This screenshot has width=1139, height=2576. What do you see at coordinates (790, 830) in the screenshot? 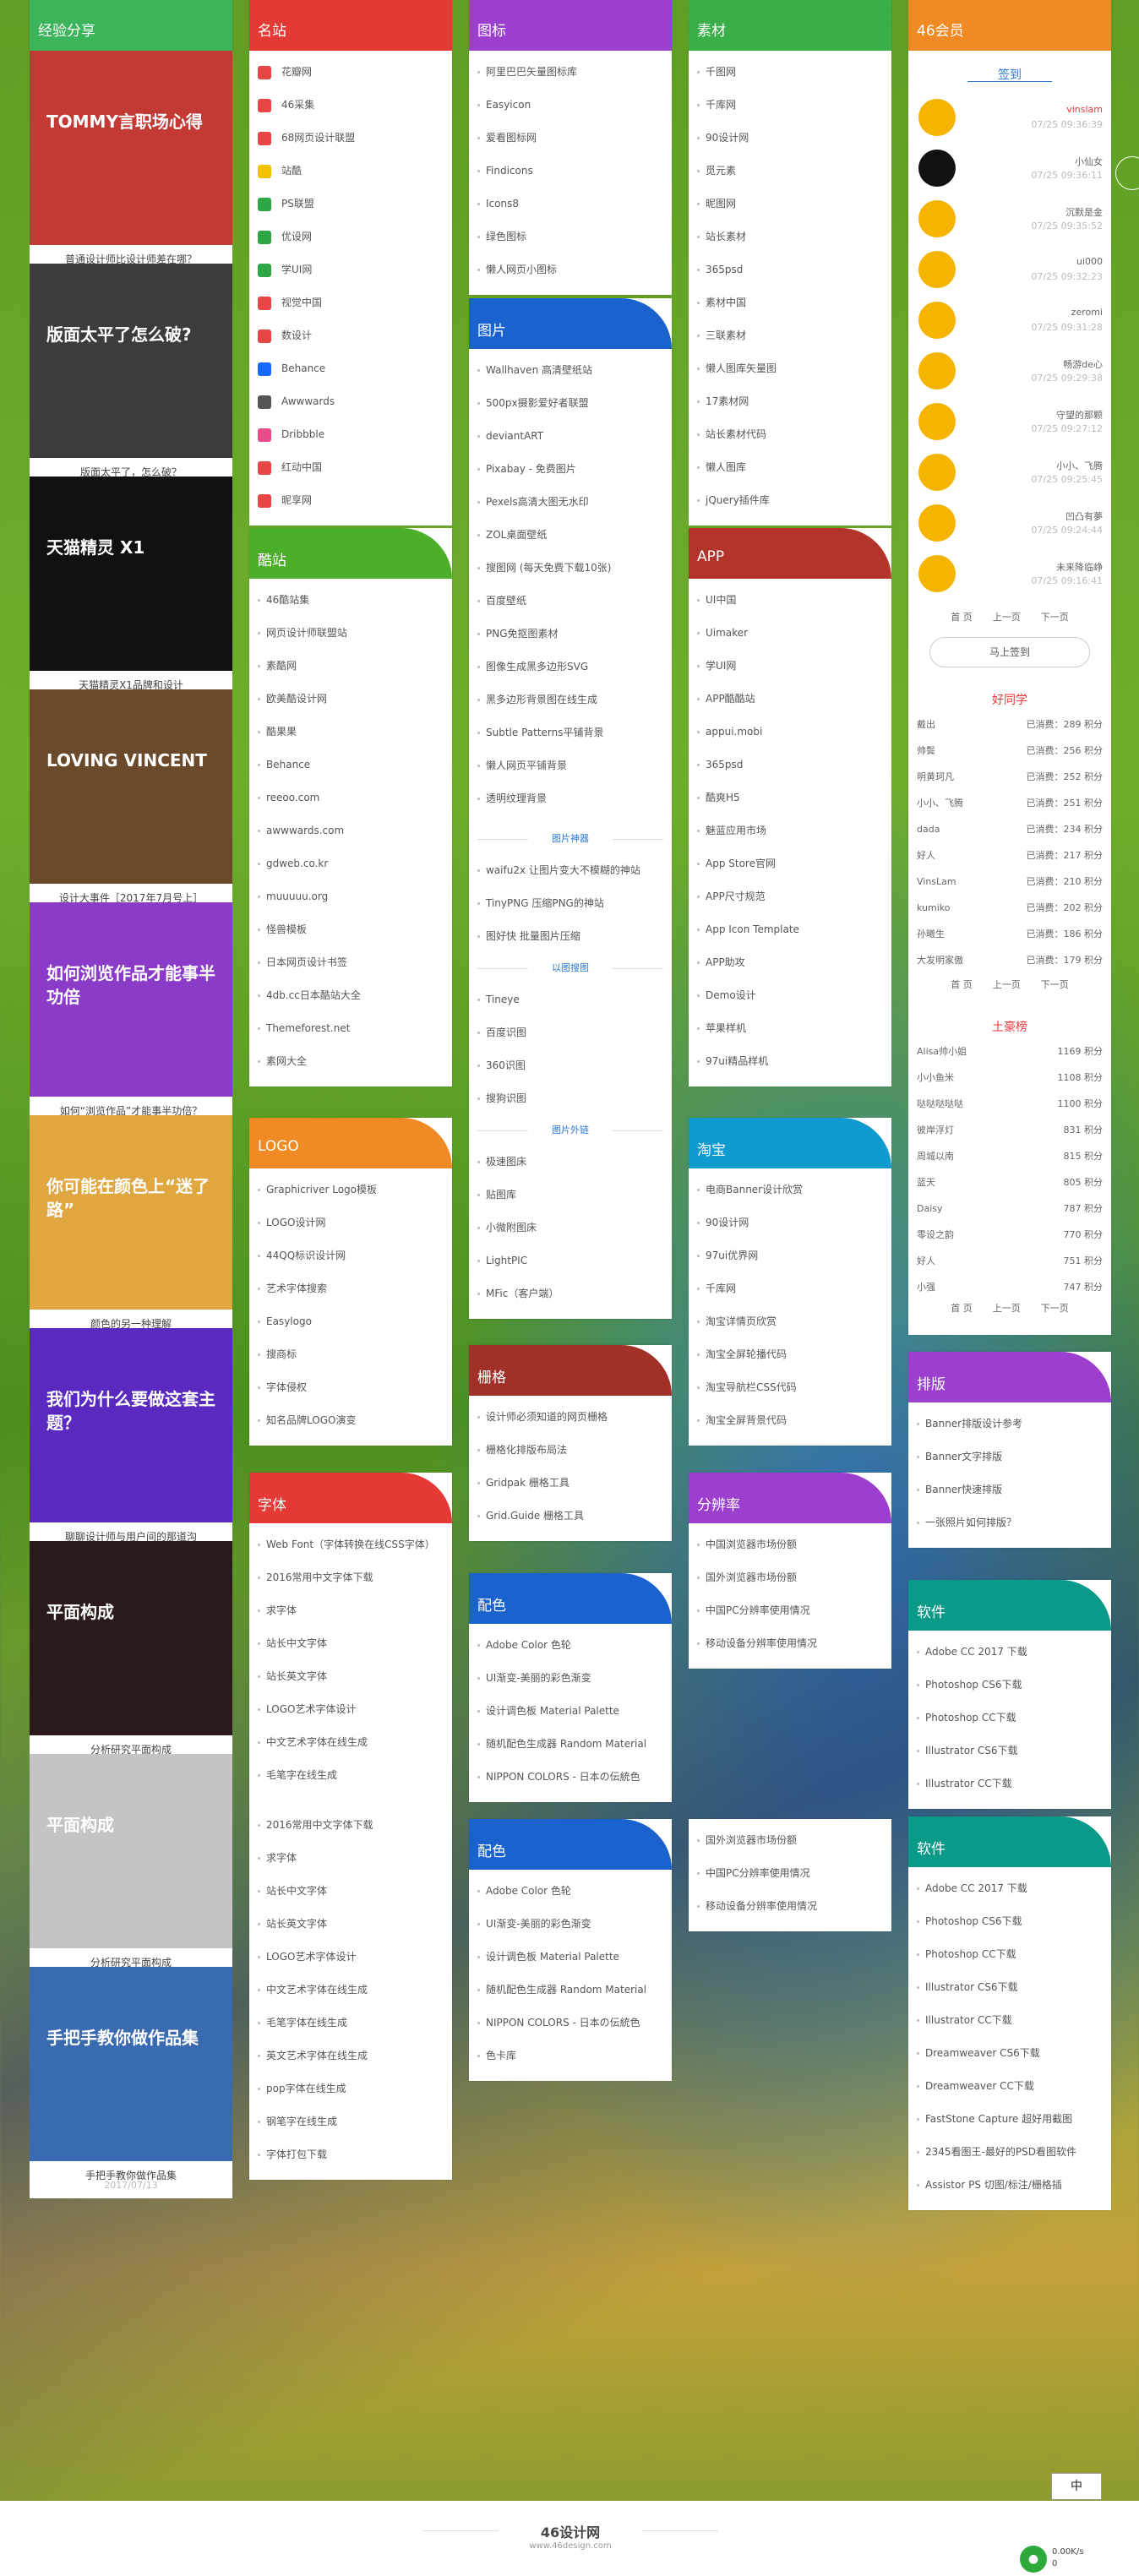
I see `app-item: 魅蓝应用市场` at bounding box center [790, 830].